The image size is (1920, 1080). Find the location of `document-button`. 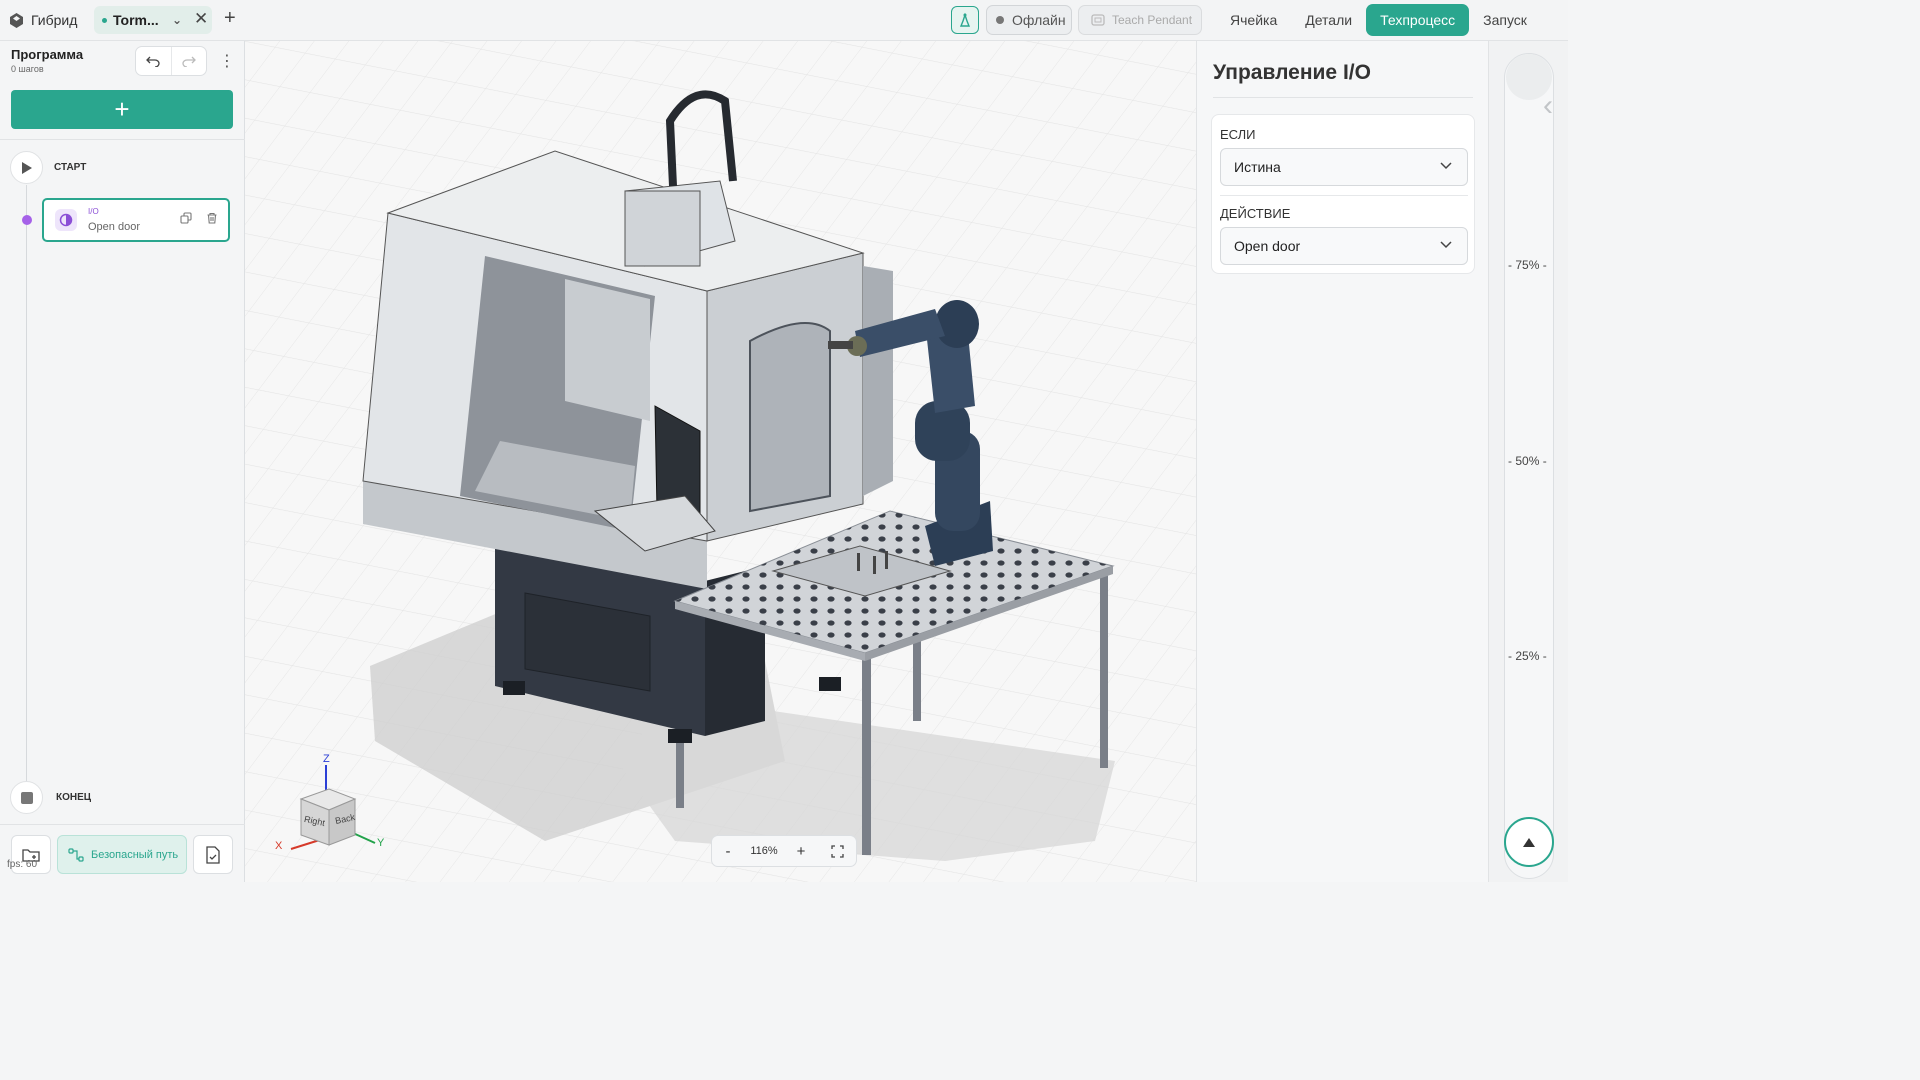

document-button is located at coordinates (213, 854).